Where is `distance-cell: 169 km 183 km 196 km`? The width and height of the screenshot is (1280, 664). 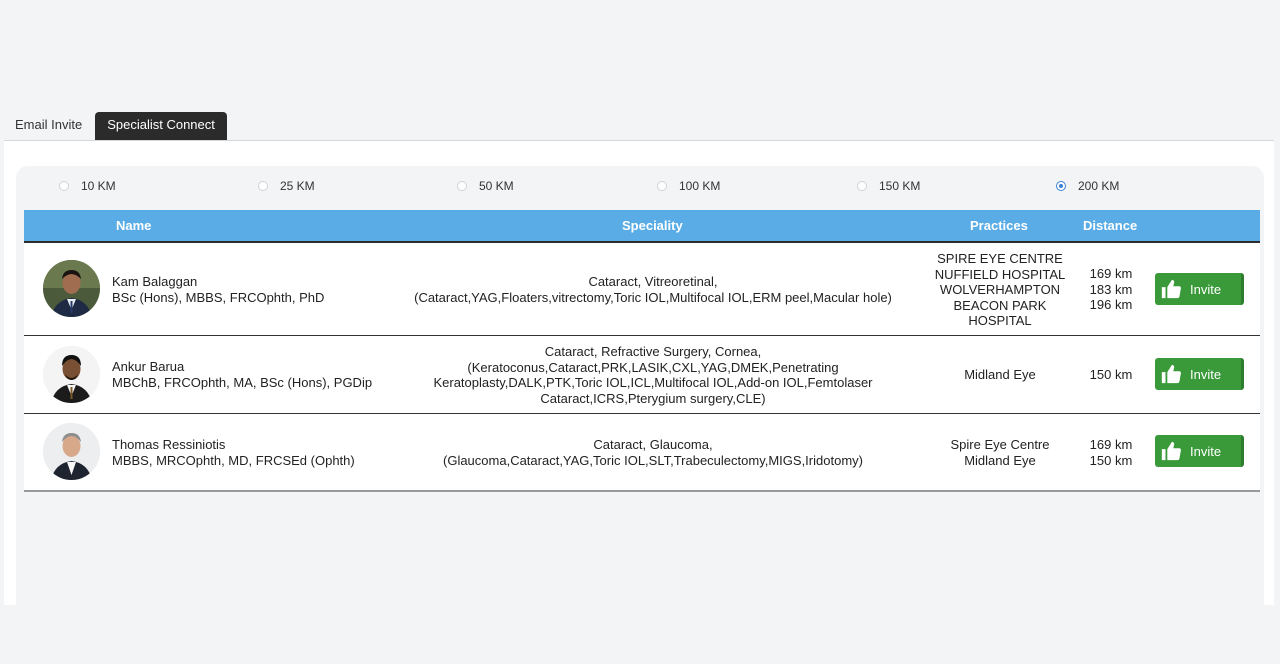
distance-cell: 169 km 183 km 196 km is located at coordinates (1111, 289).